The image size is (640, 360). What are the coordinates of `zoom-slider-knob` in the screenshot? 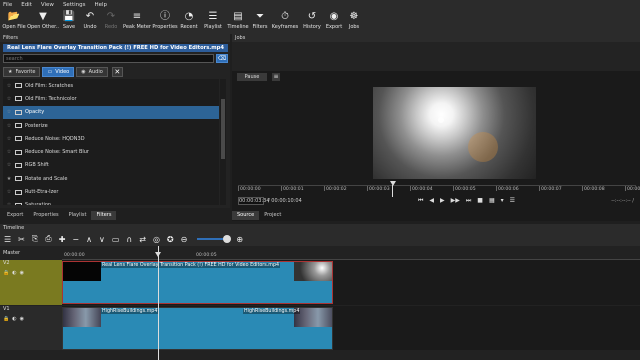 It's located at (227, 239).